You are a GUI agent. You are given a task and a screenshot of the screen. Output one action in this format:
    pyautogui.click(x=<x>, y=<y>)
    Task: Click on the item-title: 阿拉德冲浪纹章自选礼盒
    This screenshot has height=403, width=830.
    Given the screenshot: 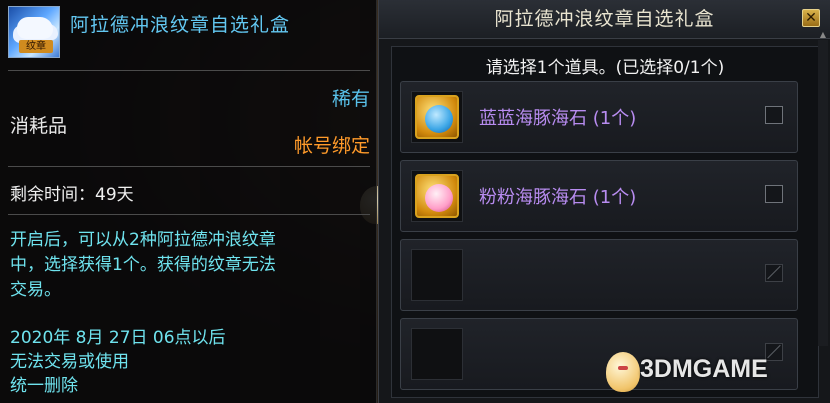 What is the action you would take?
    pyautogui.click(x=180, y=25)
    